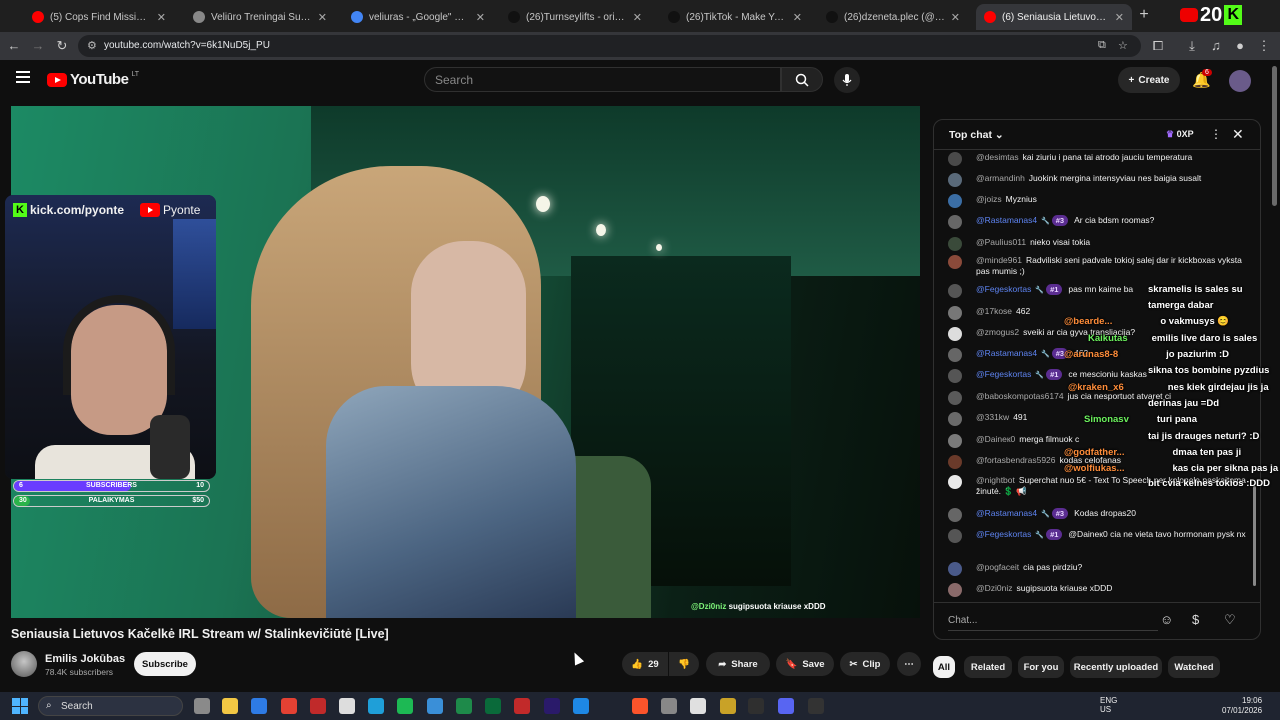 The height and width of the screenshot is (720, 1280). I want to click on site-info-icon: ⚙, so click(92, 45).